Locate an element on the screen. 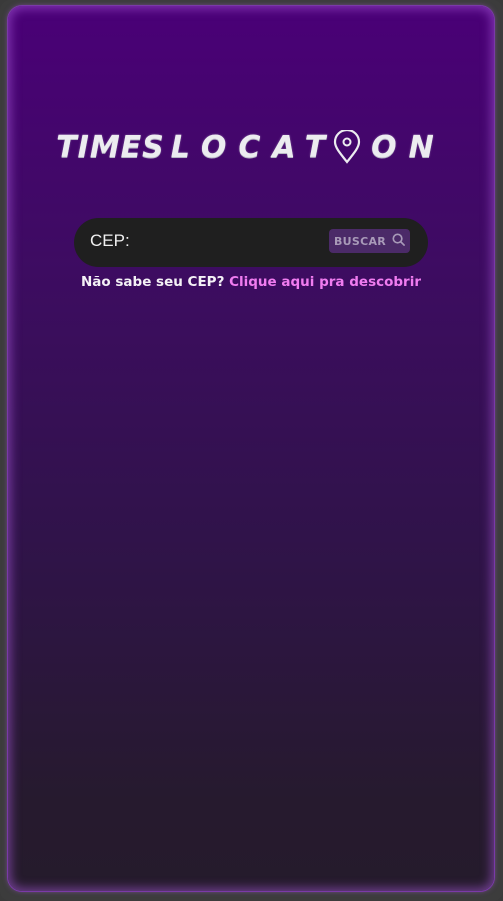  cep-input is located at coordinates (227, 242).